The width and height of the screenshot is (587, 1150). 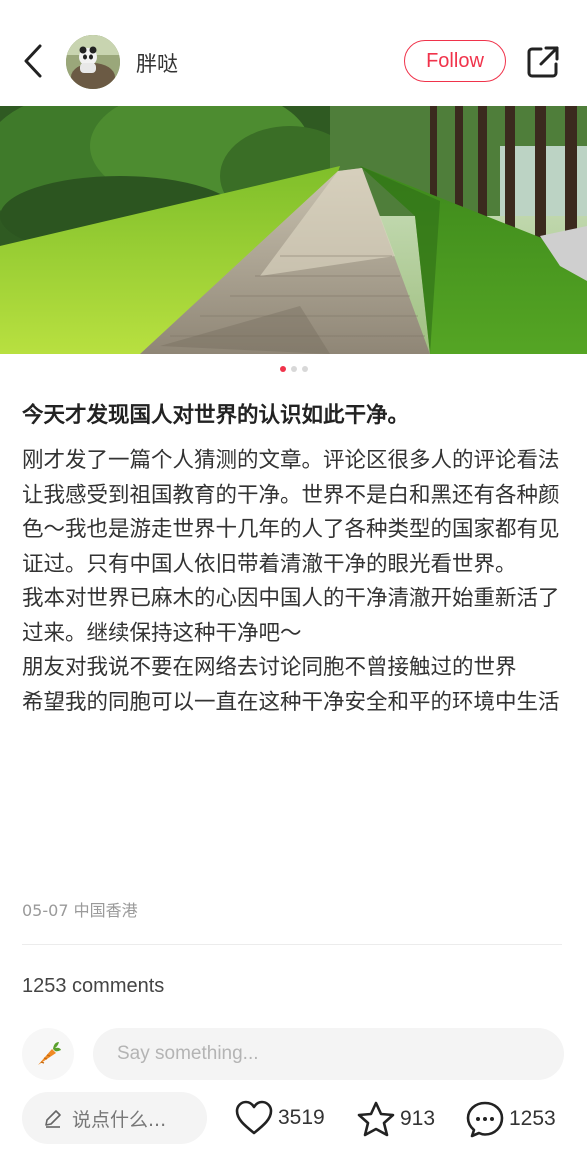 I want to click on back-arrow-icon, so click(x=33, y=61).